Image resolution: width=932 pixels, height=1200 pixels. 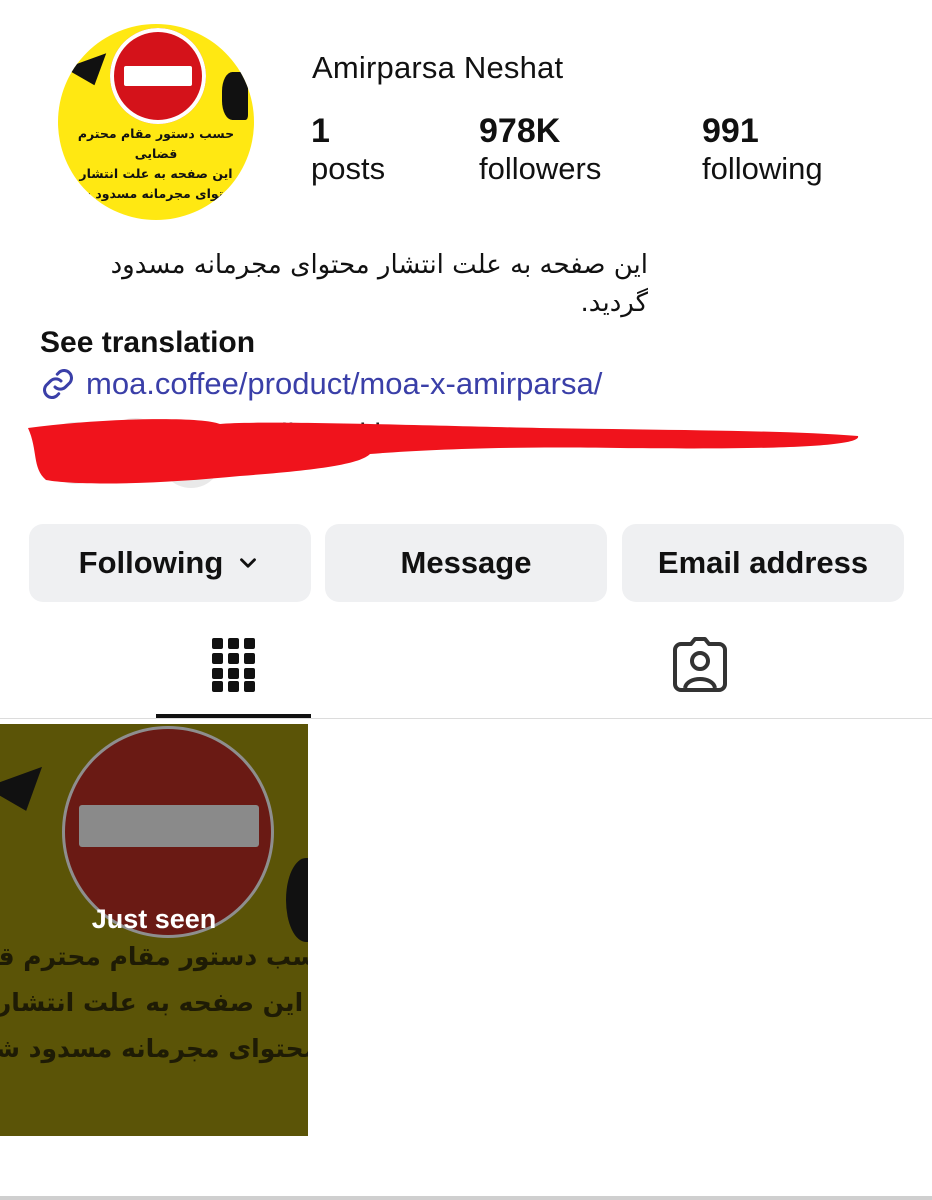 I want to click on followers-count: 978K, so click(x=520, y=131).